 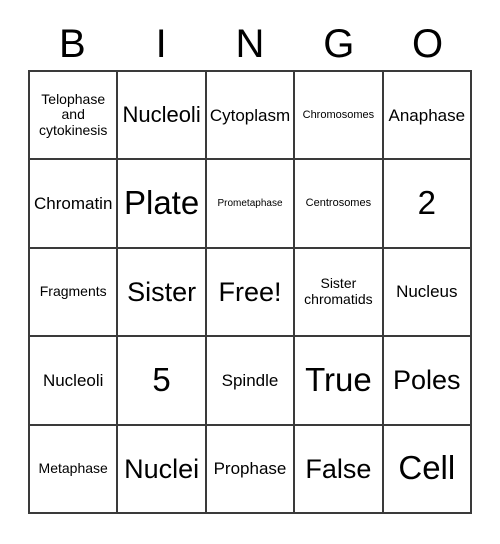 I want to click on bingo-cell-label: False, so click(x=338, y=468).